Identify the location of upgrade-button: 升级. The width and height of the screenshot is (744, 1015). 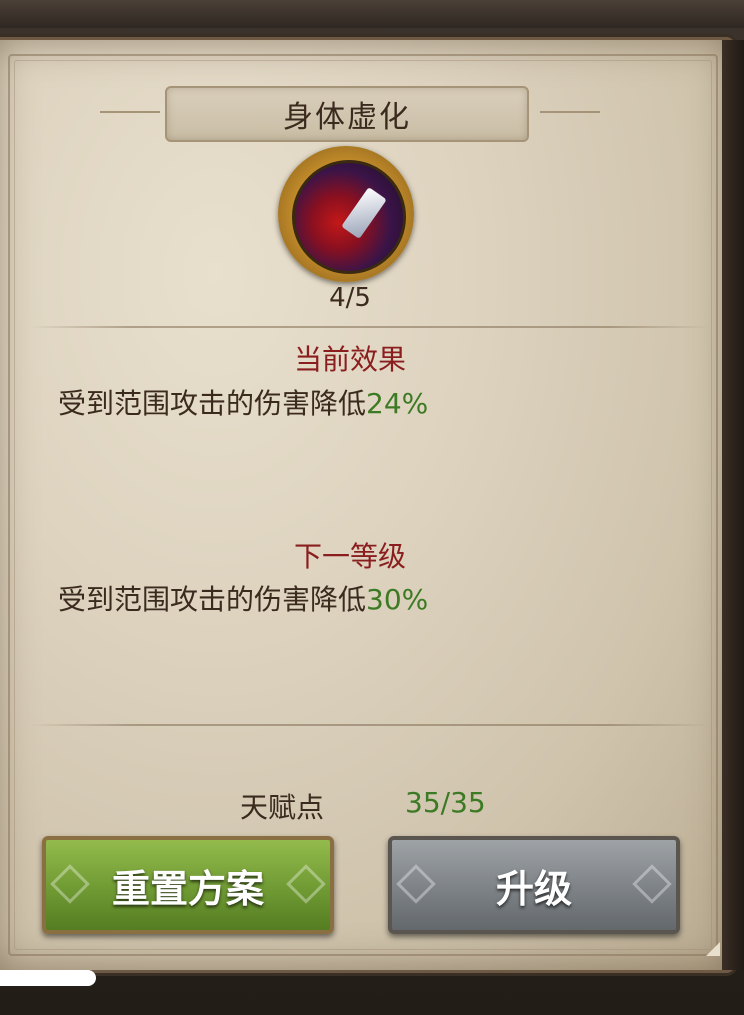
(534, 885).